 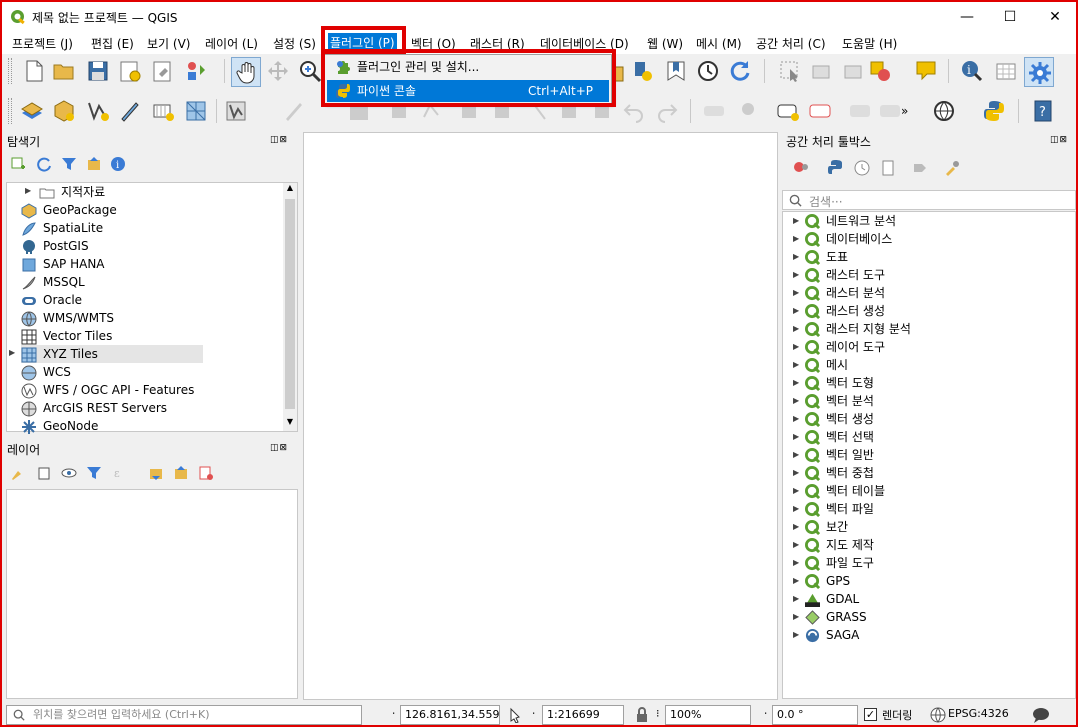 What do you see at coordinates (1039, 72) in the screenshot?
I see `processing-toolbox-toggle` at bounding box center [1039, 72].